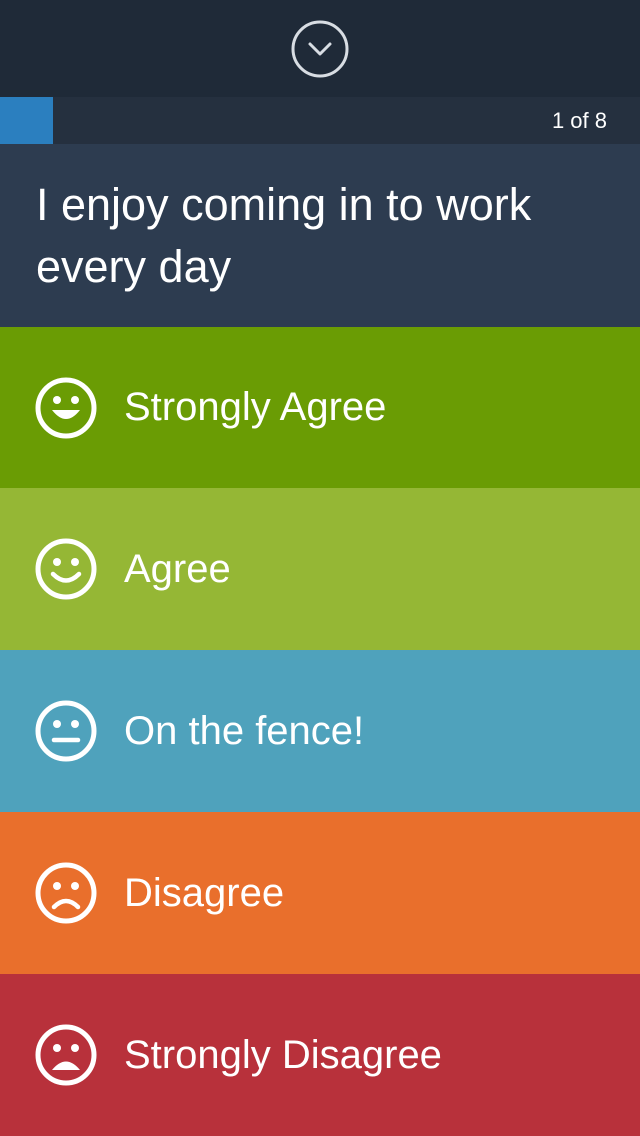 This screenshot has width=640, height=1136. I want to click on chevron-down-circle-icon, so click(320, 48).